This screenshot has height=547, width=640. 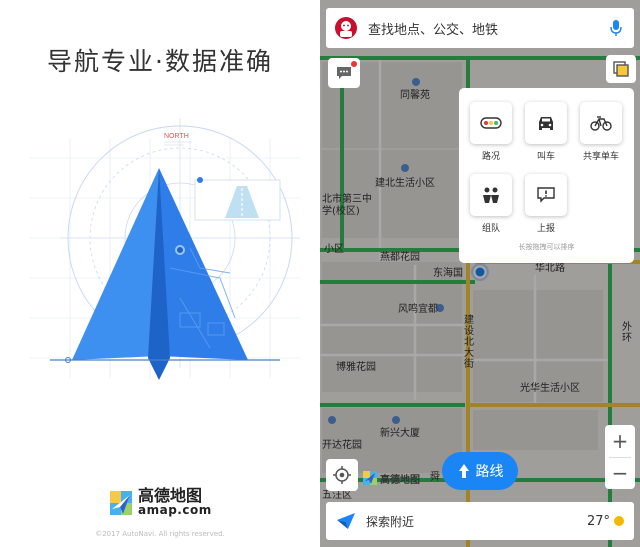 I want to click on report-icon, so click(x=546, y=195).